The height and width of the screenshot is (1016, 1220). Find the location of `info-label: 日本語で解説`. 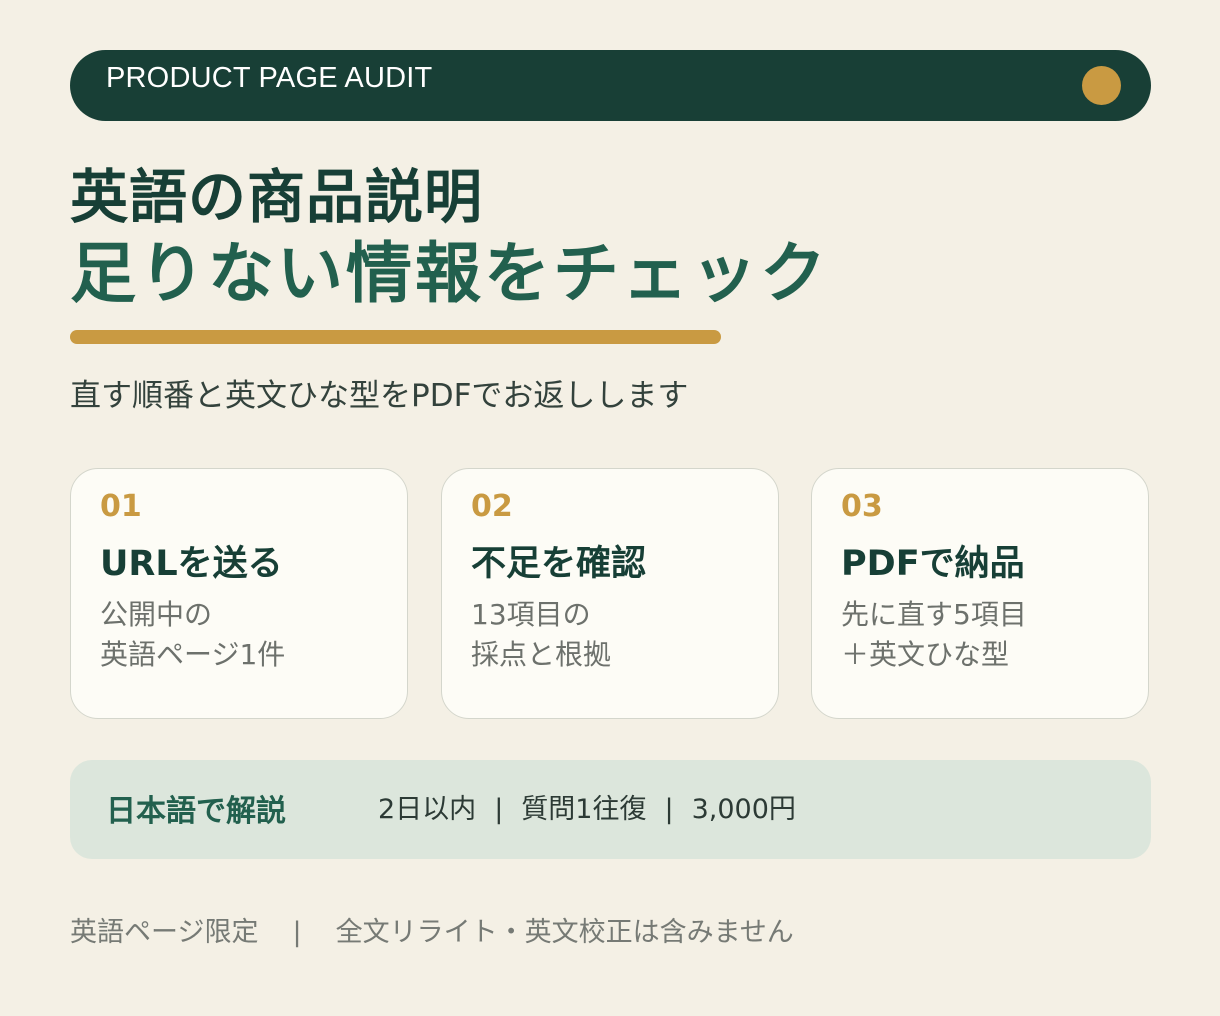

info-label: 日本語で解説 is located at coordinates (196, 811).